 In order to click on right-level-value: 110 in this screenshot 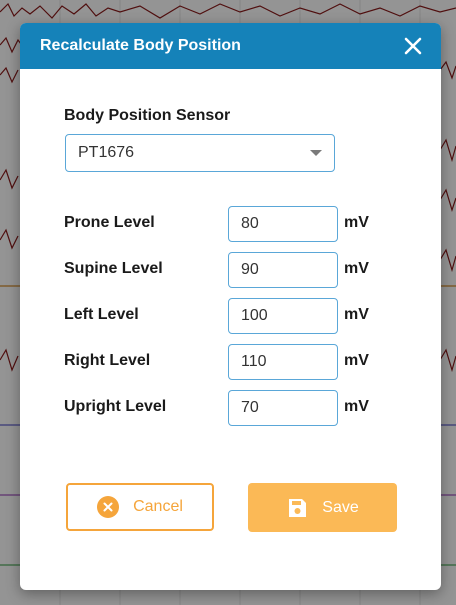, I will do `click(254, 361)`.